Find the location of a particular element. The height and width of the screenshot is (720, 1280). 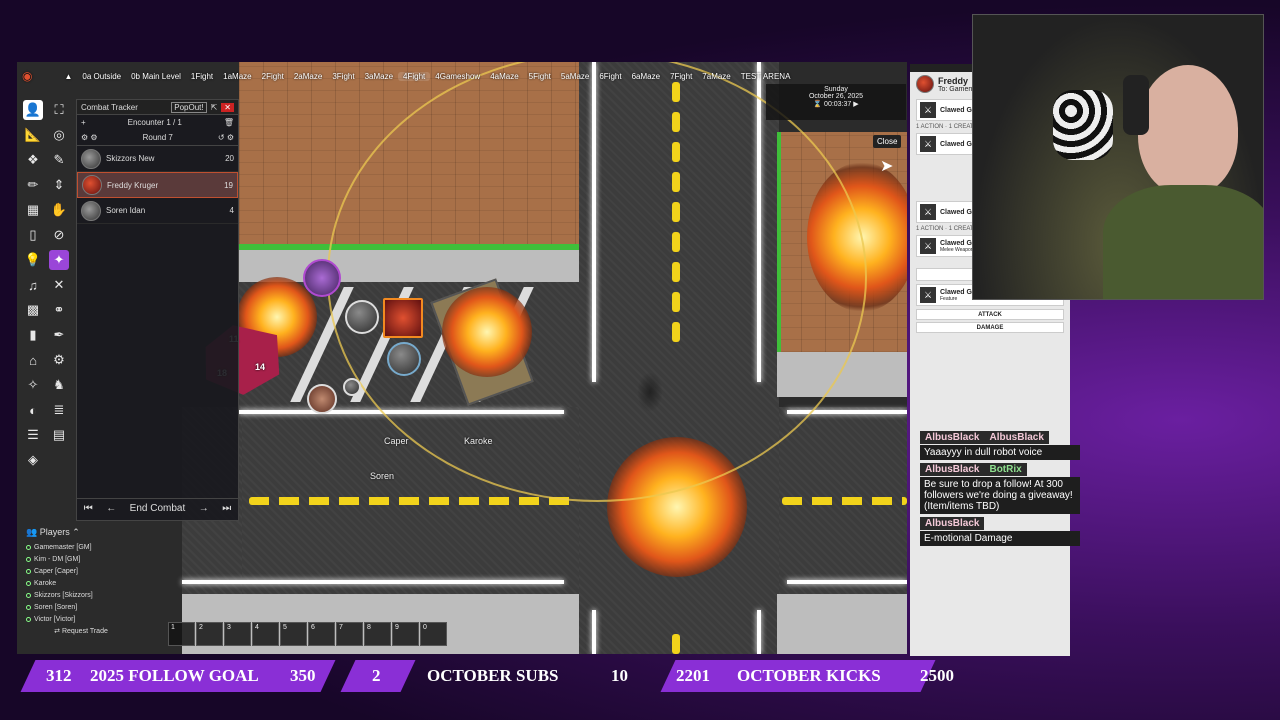

hotbar-slot: 9 is located at coordinates (405, 634).